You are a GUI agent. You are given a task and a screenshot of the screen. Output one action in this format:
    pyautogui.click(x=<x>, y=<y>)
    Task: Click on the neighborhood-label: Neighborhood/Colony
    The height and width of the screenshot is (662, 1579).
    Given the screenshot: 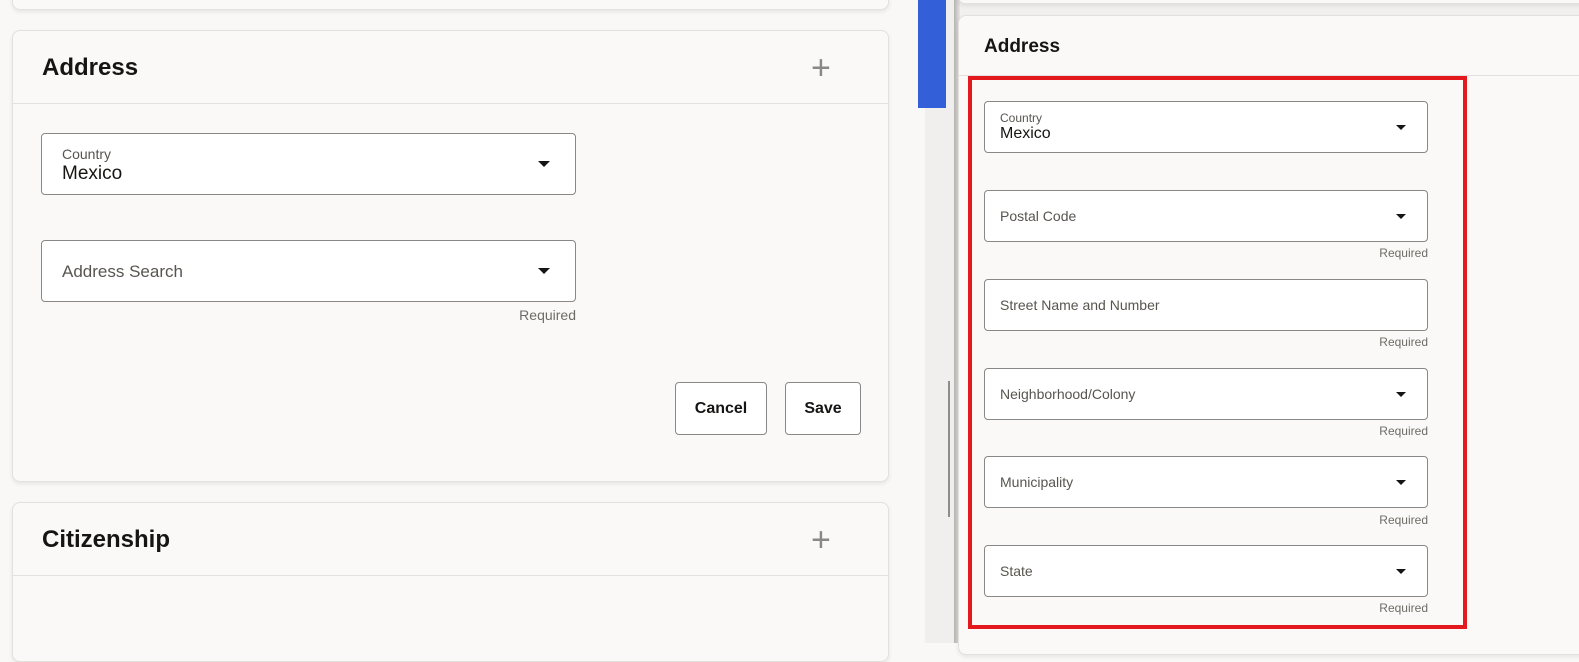 What is the action you would take?
    pyautogui.click(x=1068, y=394)
    